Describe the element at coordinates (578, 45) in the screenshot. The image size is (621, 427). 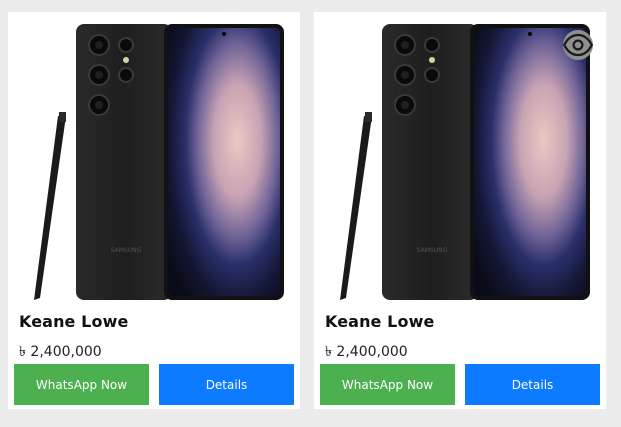
I see `eye-icon` at that location.